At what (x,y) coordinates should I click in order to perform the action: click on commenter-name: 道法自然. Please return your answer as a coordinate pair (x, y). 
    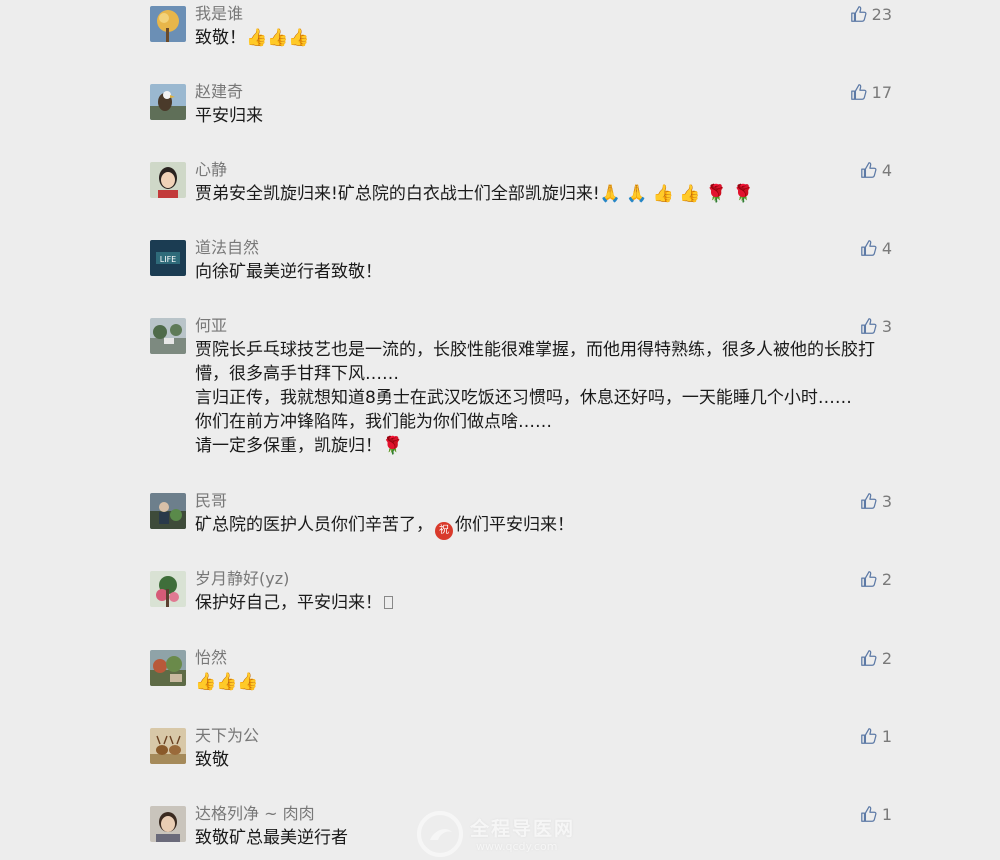
    Looking at the image, I should click on (227, 248).